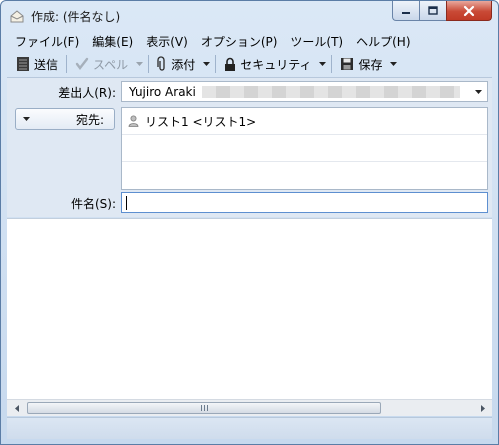  I want to click on from-dropdown-arrow, so click(478, 91).